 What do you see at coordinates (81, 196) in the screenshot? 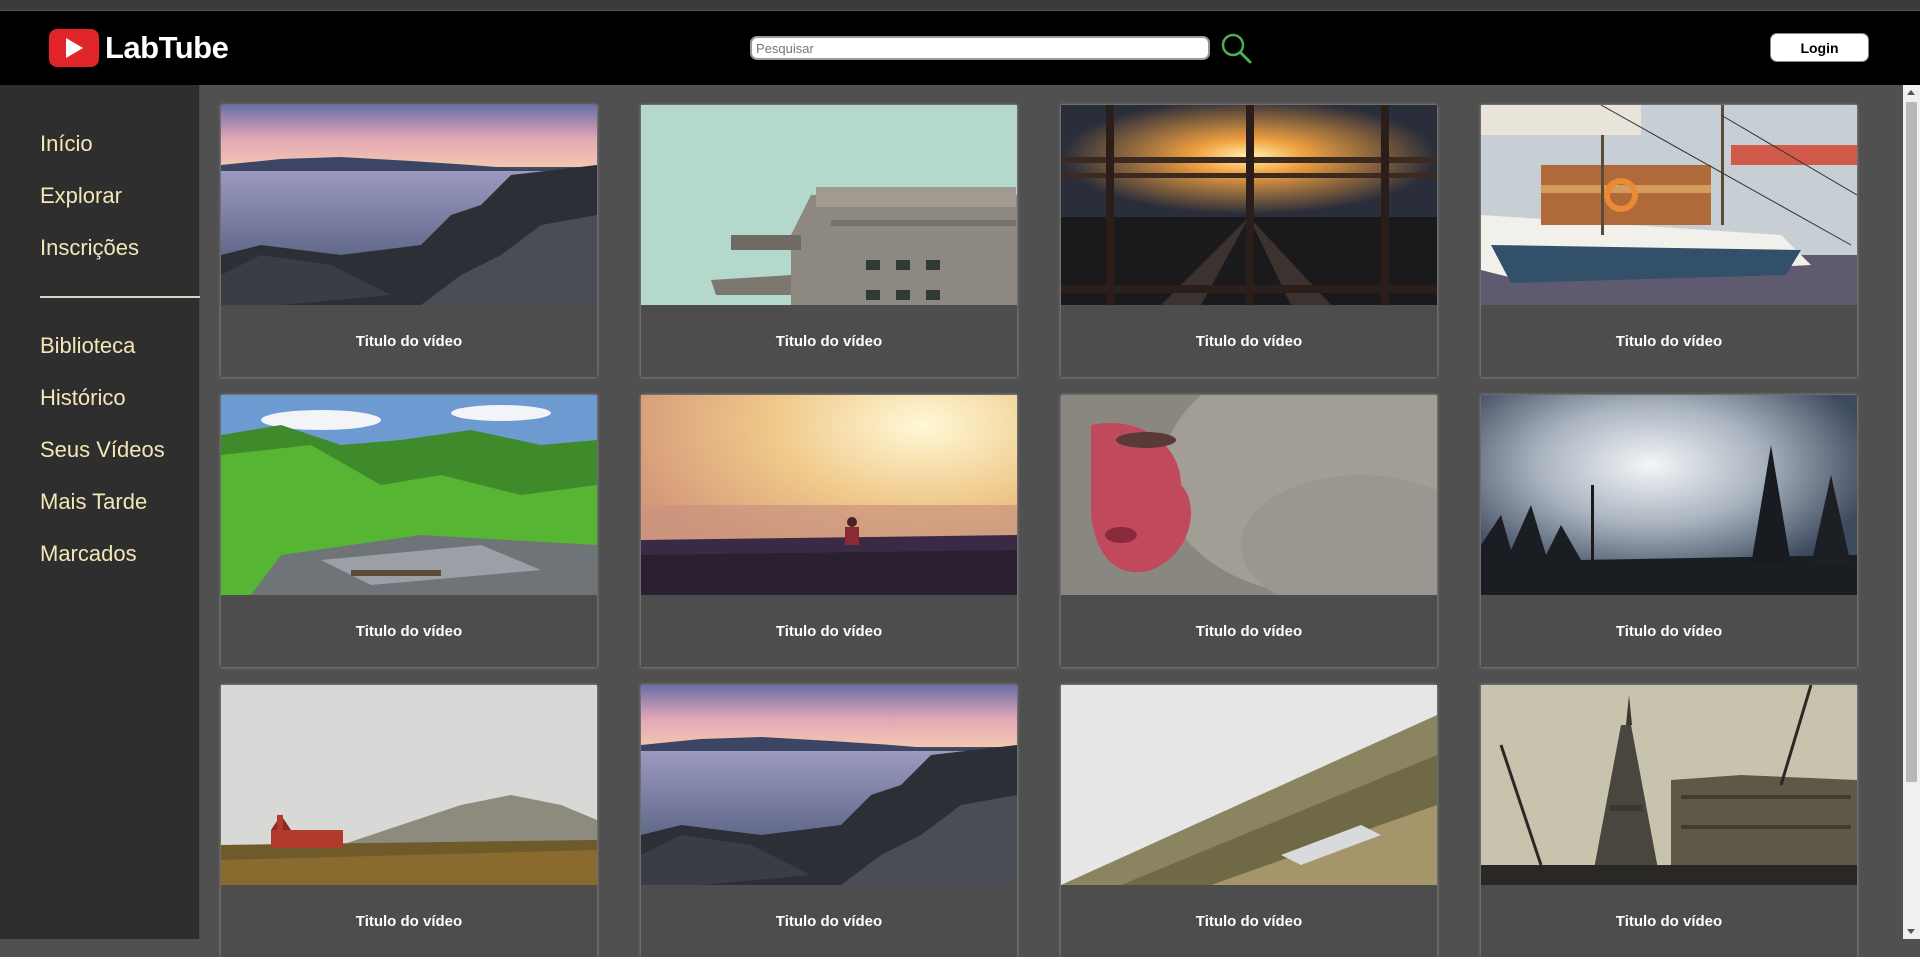
I see `sidebar-item-explorar: Explorar` at bounding box center [81, 196].